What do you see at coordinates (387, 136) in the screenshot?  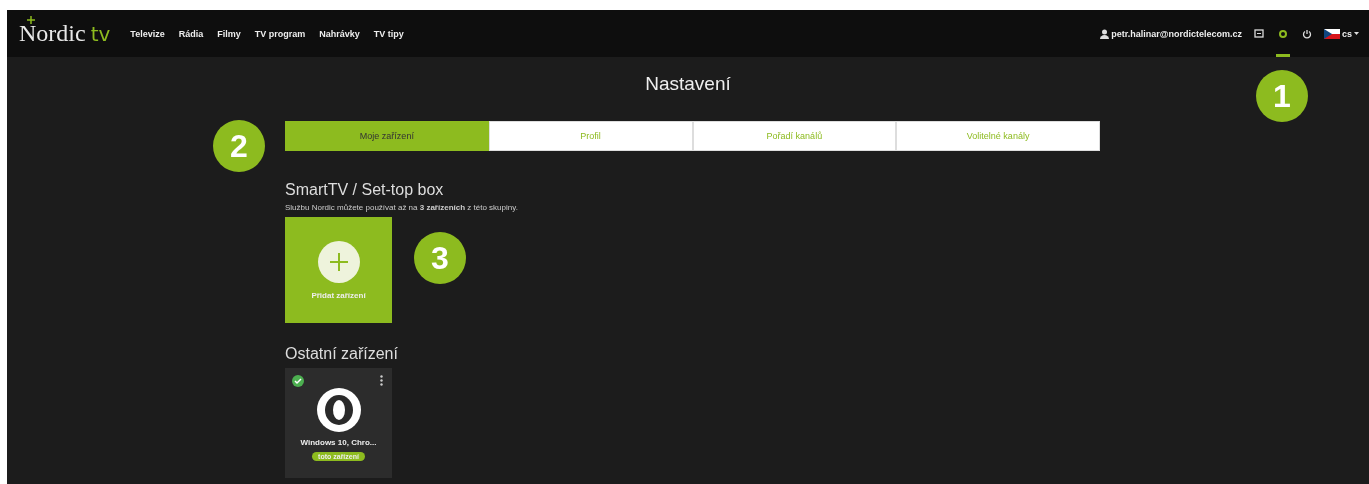 I see `settings-tab: Moje zařízení` at bounding box center [387, 136].